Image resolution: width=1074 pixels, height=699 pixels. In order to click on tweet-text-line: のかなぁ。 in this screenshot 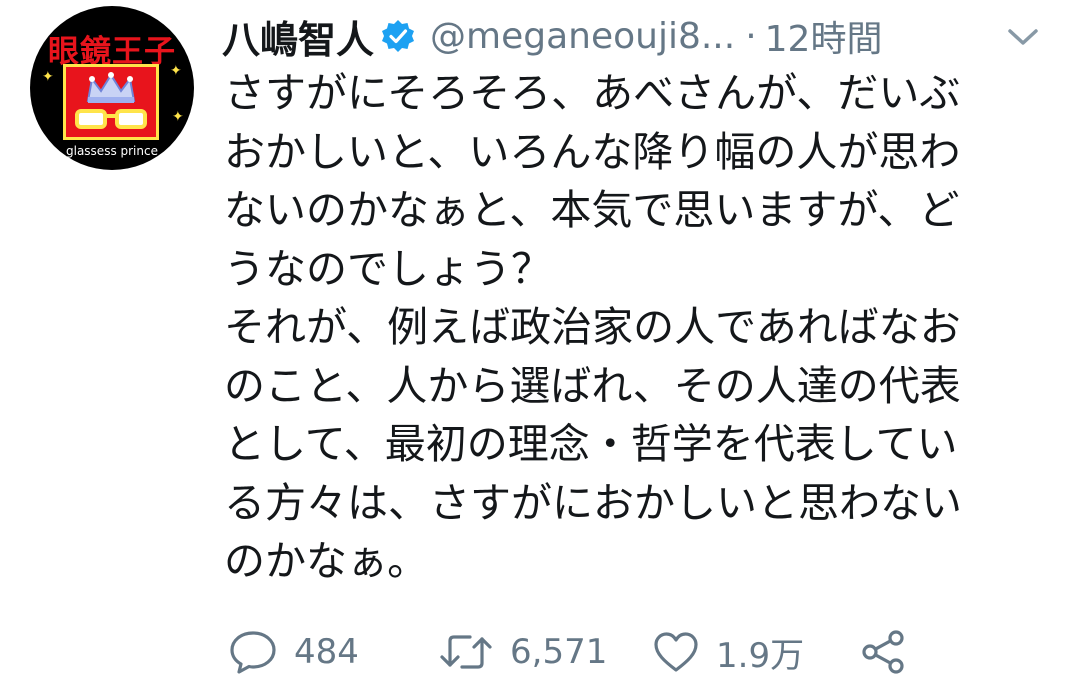, I will do `click(326, 561)`.